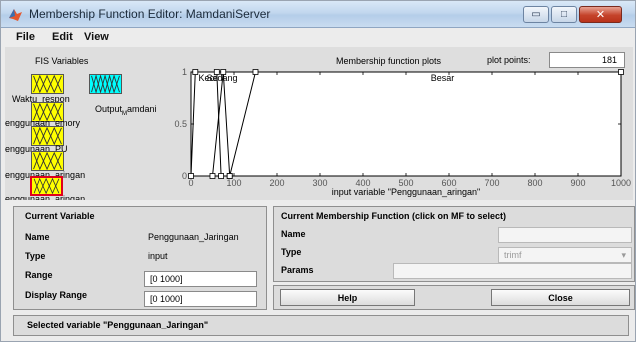 This screenshot has width=636, height=342. Describe the element at coordinates (623, 255) in the screenshot. I see `chevron-down-icon: ▾` at that location.